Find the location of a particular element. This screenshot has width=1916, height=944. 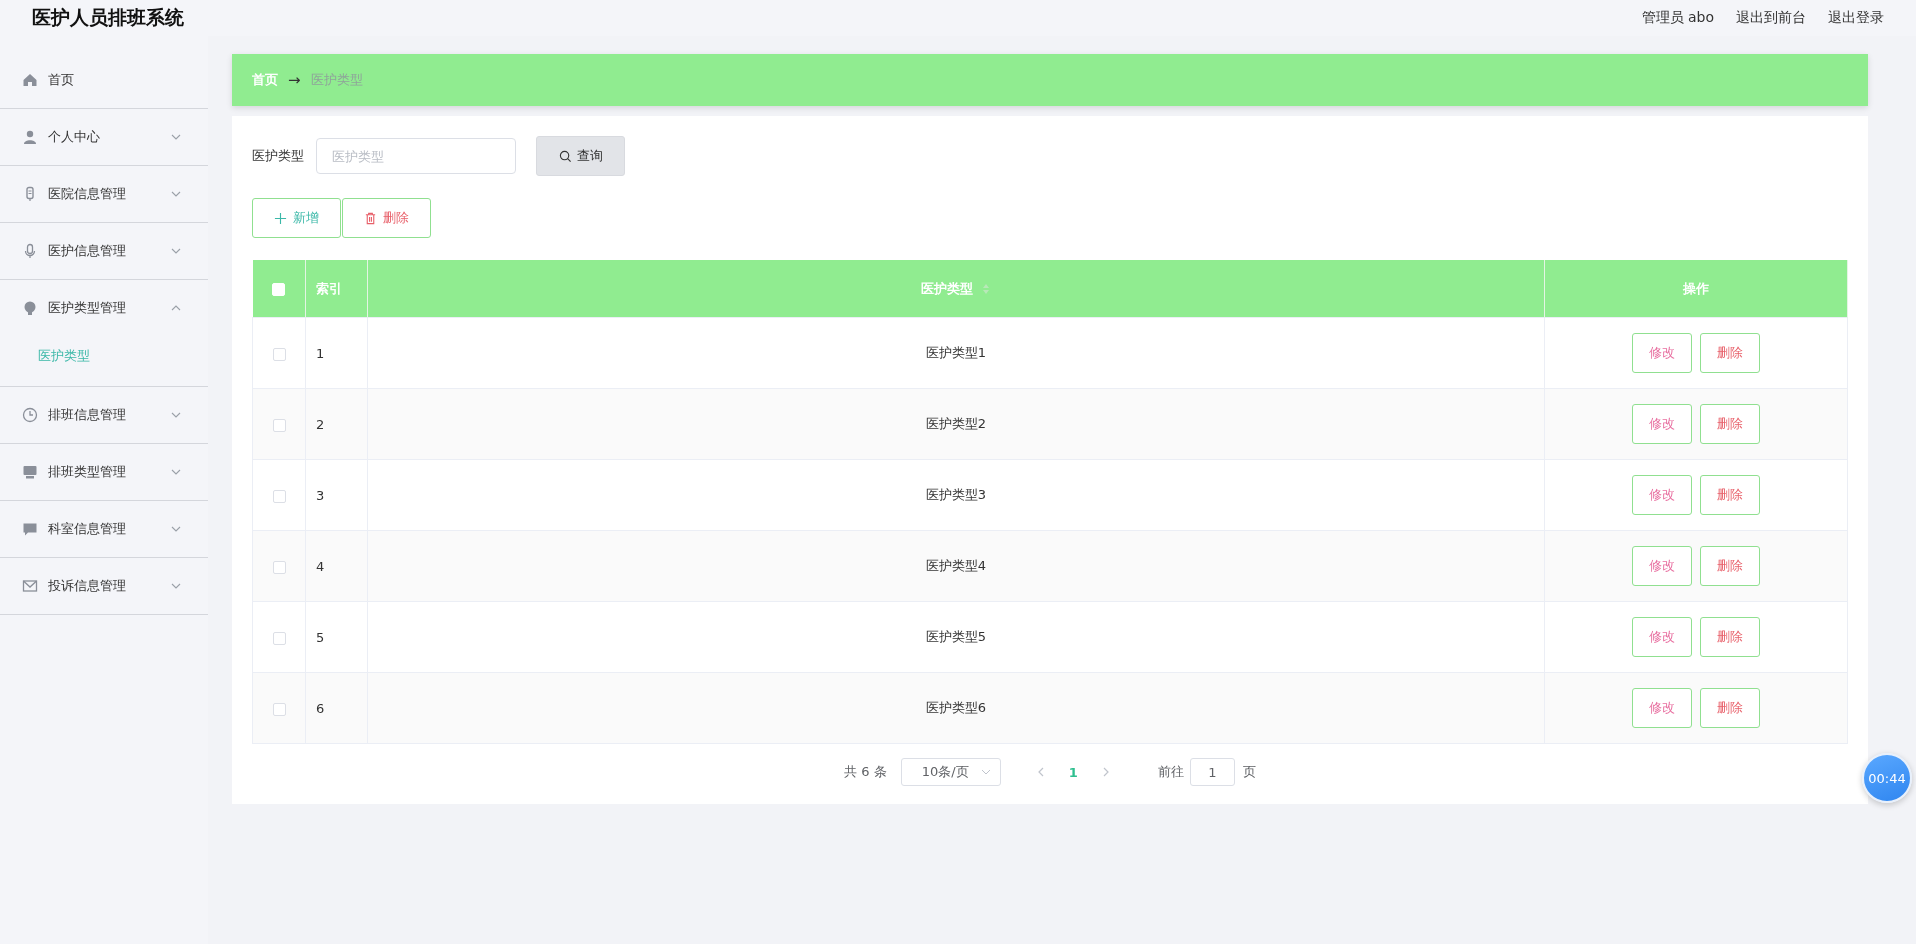

mic-icon is located at coordinates (30, 251).